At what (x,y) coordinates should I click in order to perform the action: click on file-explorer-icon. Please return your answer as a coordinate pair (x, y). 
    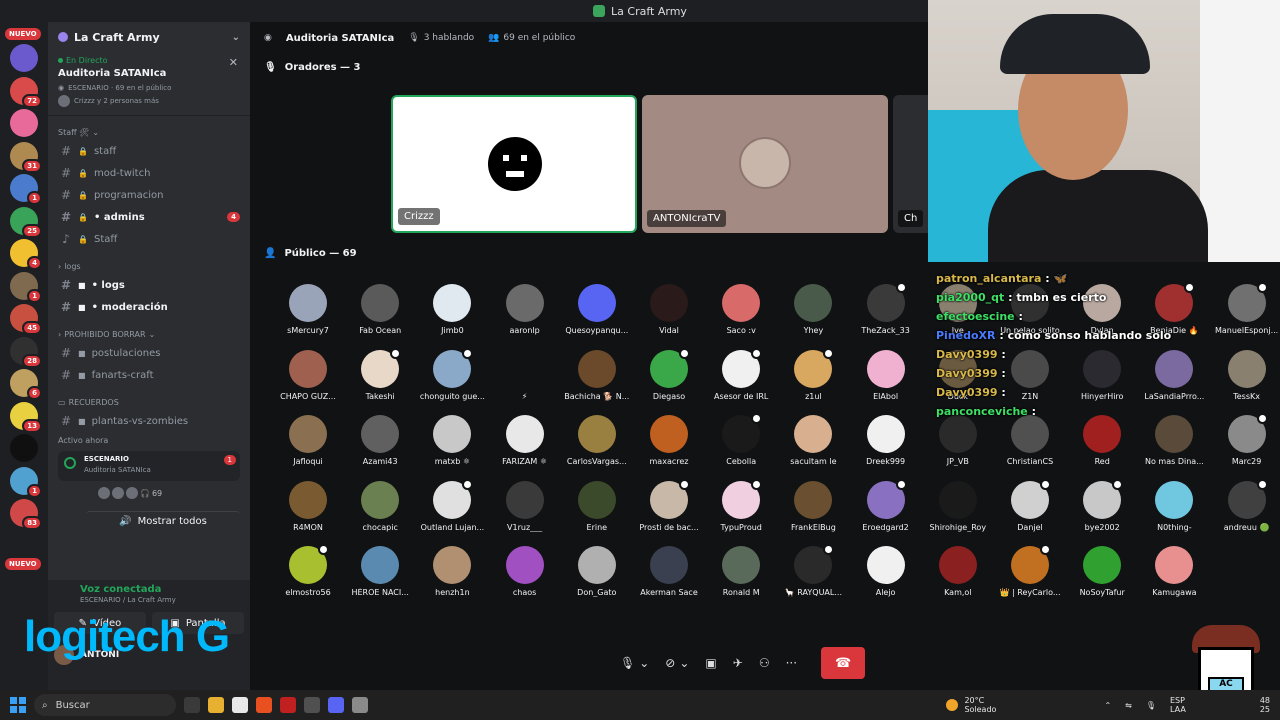
    Looking at the image, I should click on (216, 705).